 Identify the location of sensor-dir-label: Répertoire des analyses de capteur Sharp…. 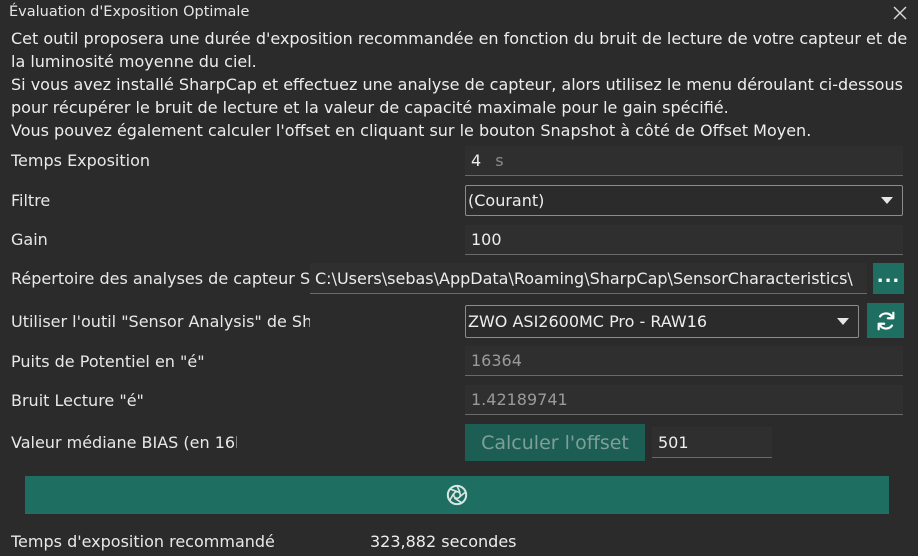
(160, 278).